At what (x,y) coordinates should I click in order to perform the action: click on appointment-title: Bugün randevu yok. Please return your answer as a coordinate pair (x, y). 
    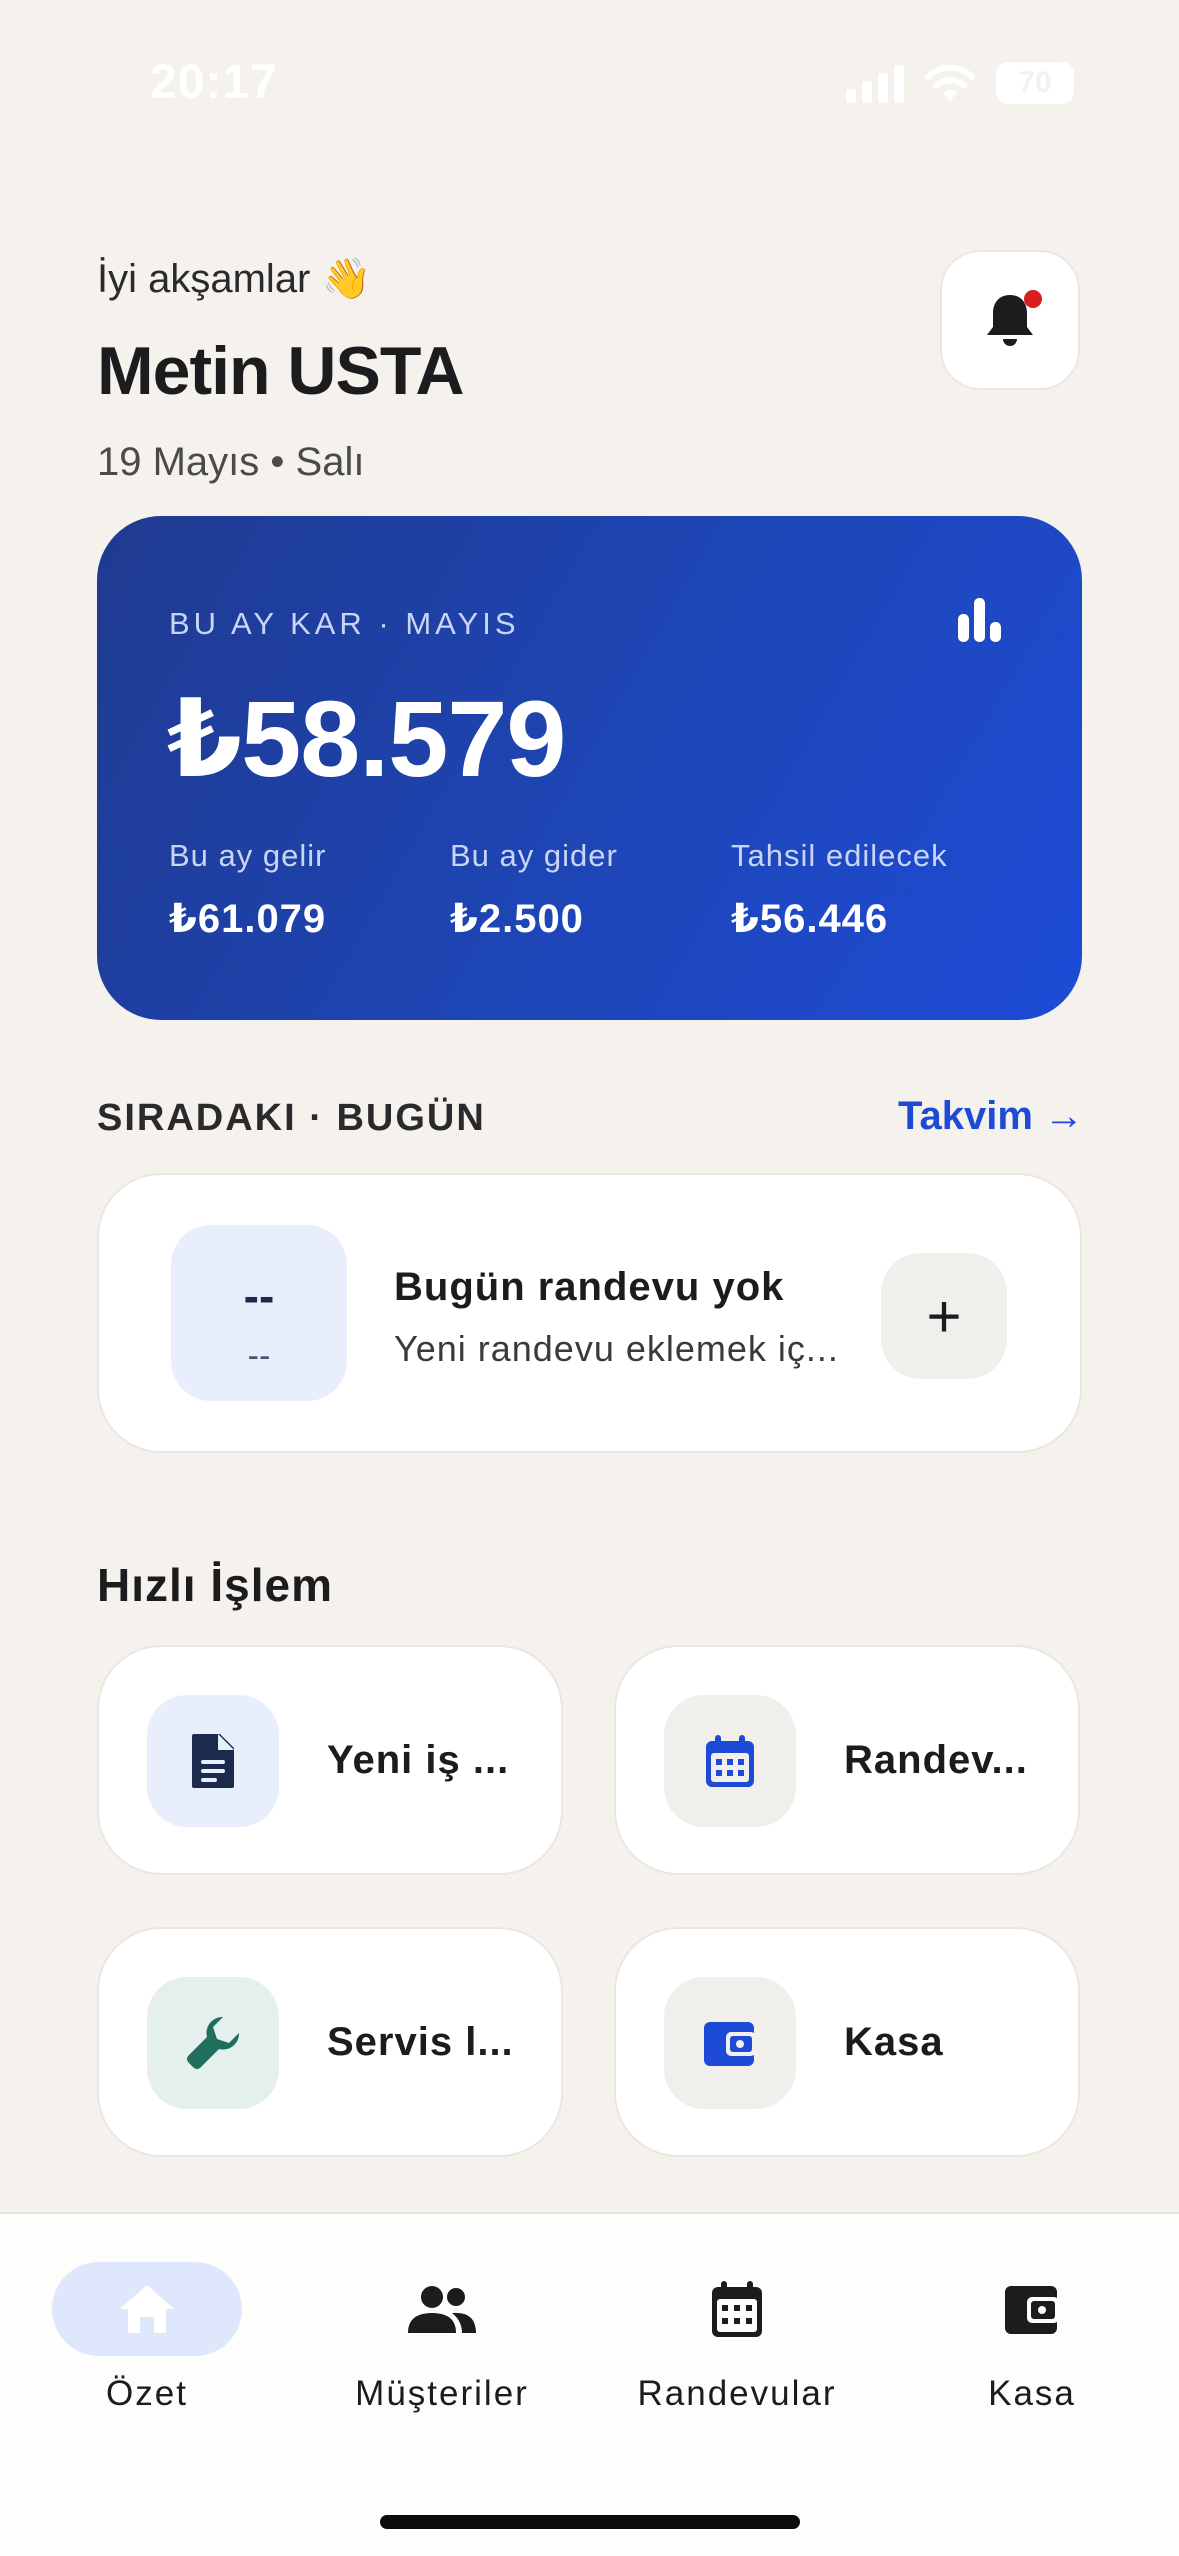
    Looking at the image, I should click on (589, 1287).